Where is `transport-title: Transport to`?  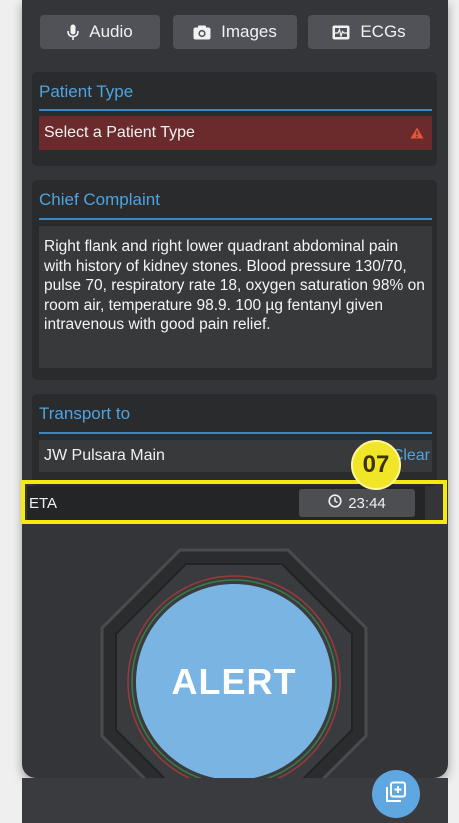 transport-title: Transport to is located at coordinates (85, 413).